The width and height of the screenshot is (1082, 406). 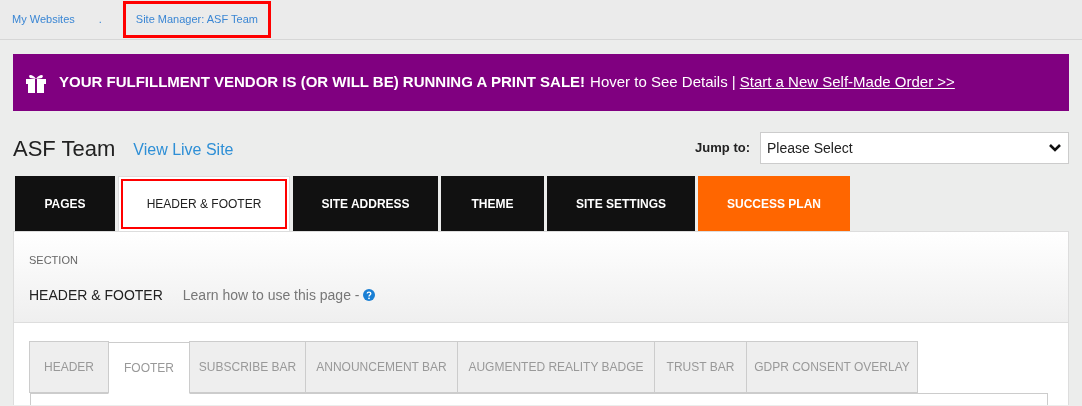 What do you see at coordinates (369, 295) in the screenshot?
I see `help-icon` at bounding box center [369, 295].